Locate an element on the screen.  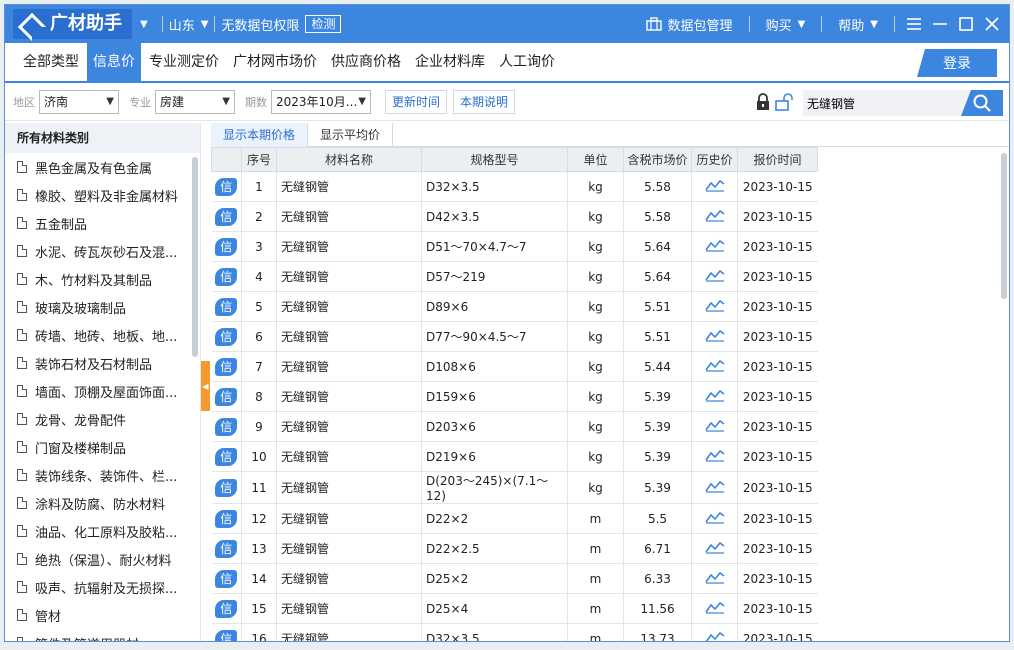
table-row: 信 6 无缝钢管 D77～90×4.5～7 kg 5.51 2023-10-15 is located at coordinates (514, 336).